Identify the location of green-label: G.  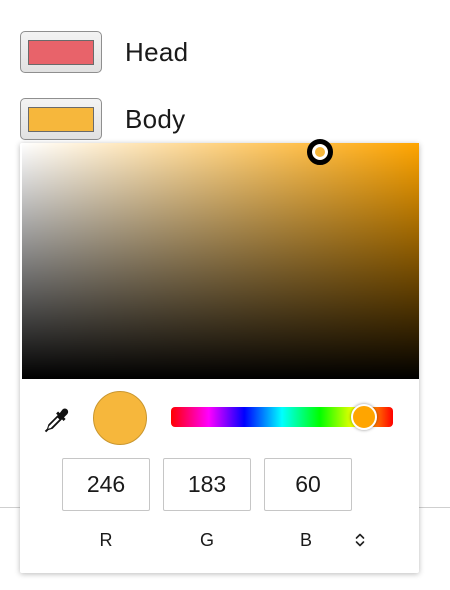
(206, 540).